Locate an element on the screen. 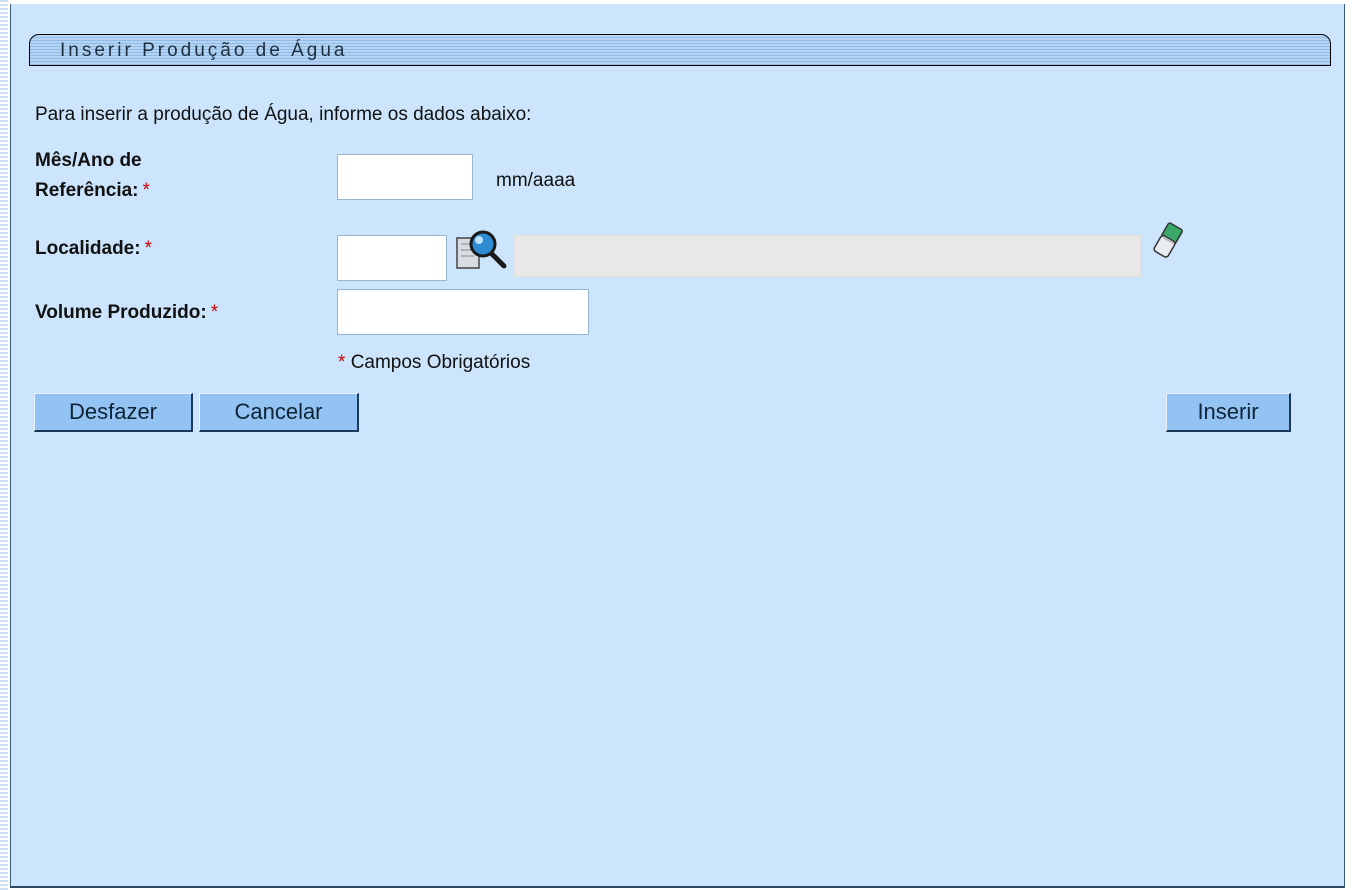 This screenshot has height=890, width=1365. undo-button: Desfazer is located at coordinates (113, 412).